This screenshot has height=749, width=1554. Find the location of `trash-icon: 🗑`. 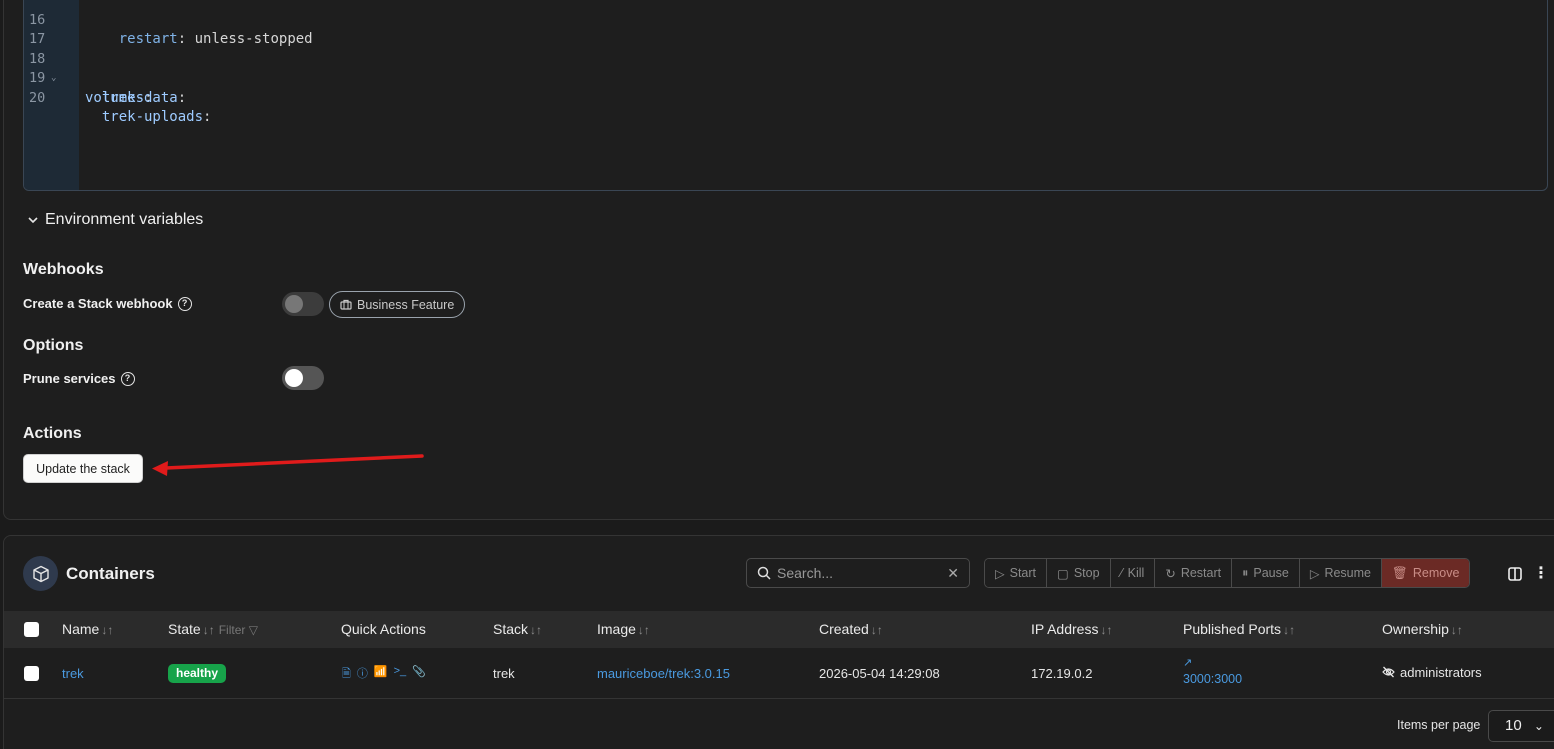

trash-icon: 🗑 is located at coordinates (1400, 572).